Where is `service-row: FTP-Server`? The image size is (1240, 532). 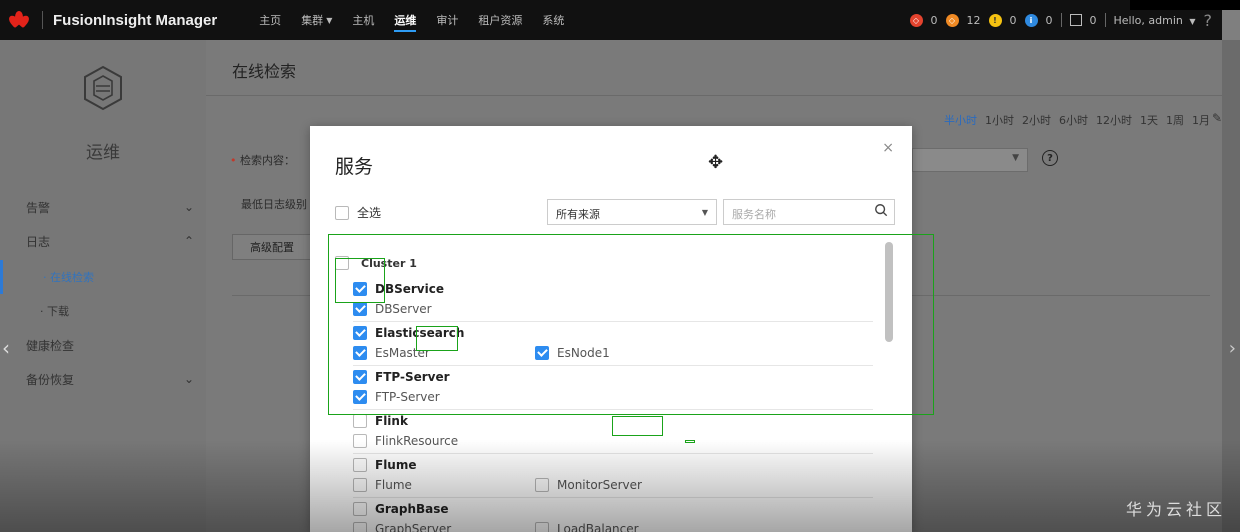 service-row: FTP-Server is located at coordinates (401, 377).